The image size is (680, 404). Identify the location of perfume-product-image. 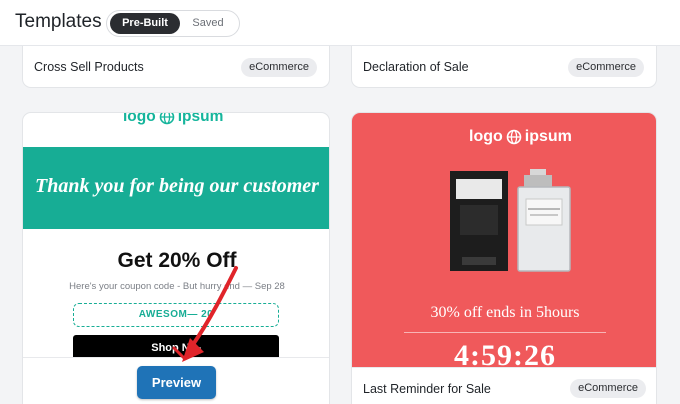
(510, 220).